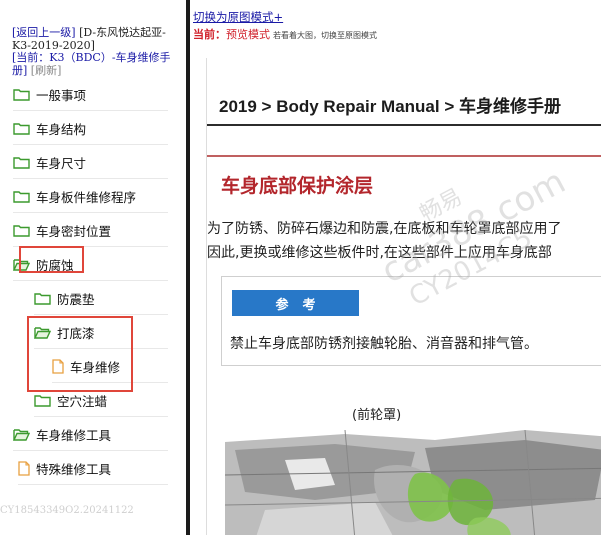  I want to click on tree-item-label: 车身结构, so click(61, 129).